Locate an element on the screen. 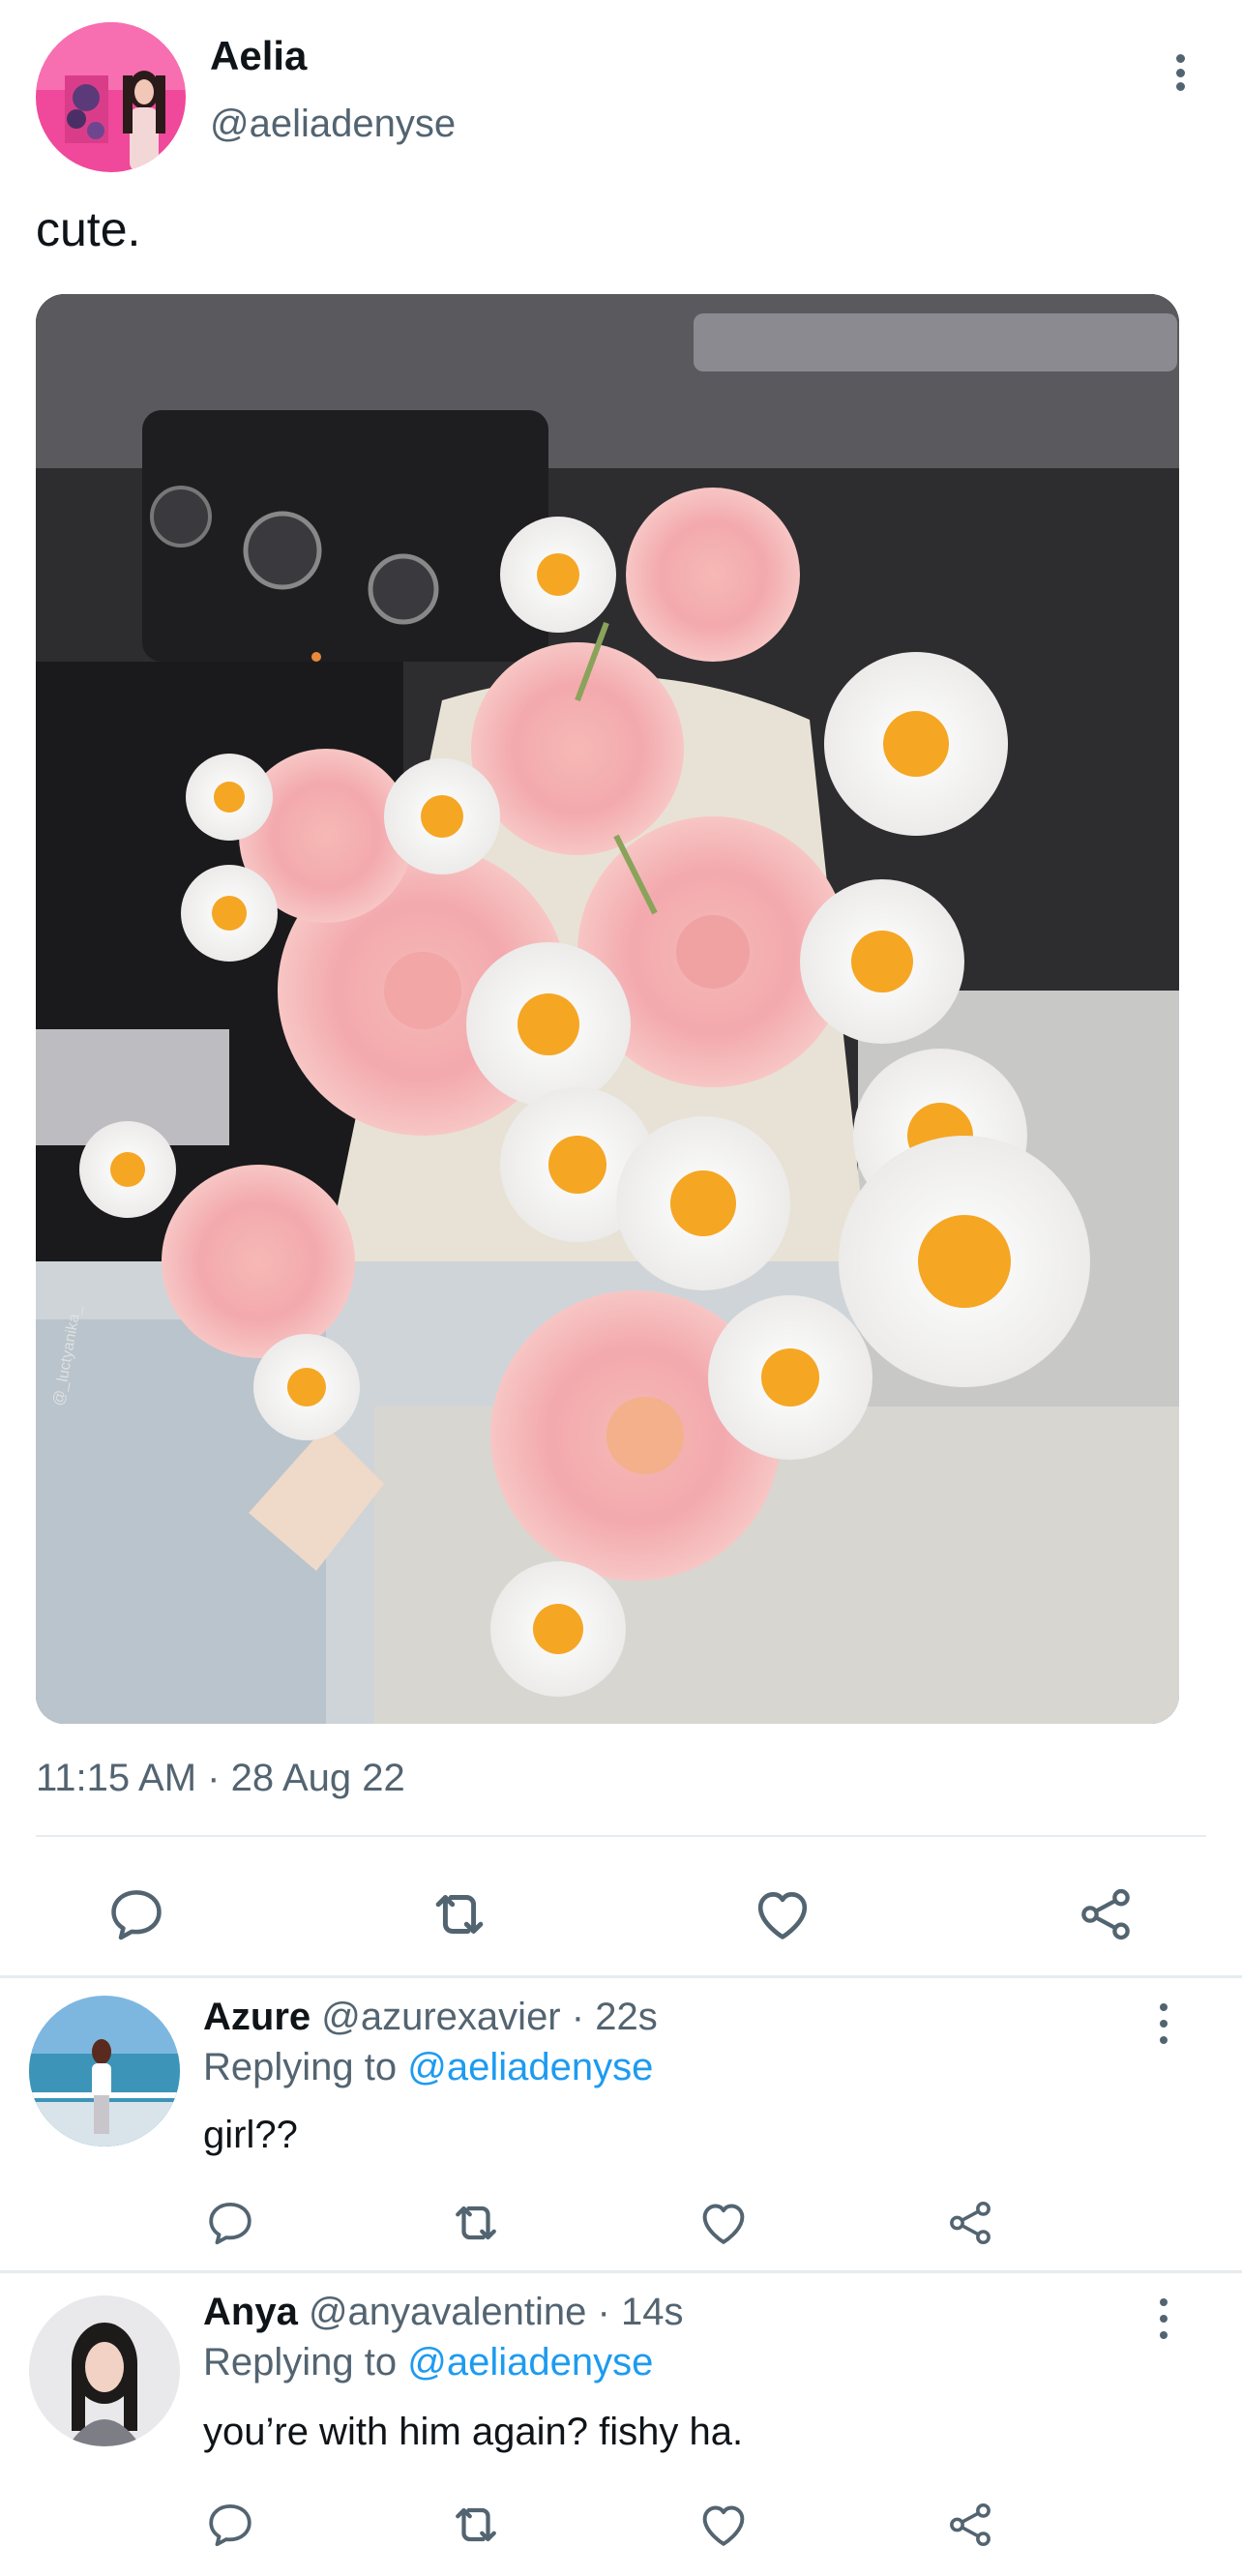 The image size is (1242, 2576). author-handle: @aeliadenyse is located at coordinates (333, 125).